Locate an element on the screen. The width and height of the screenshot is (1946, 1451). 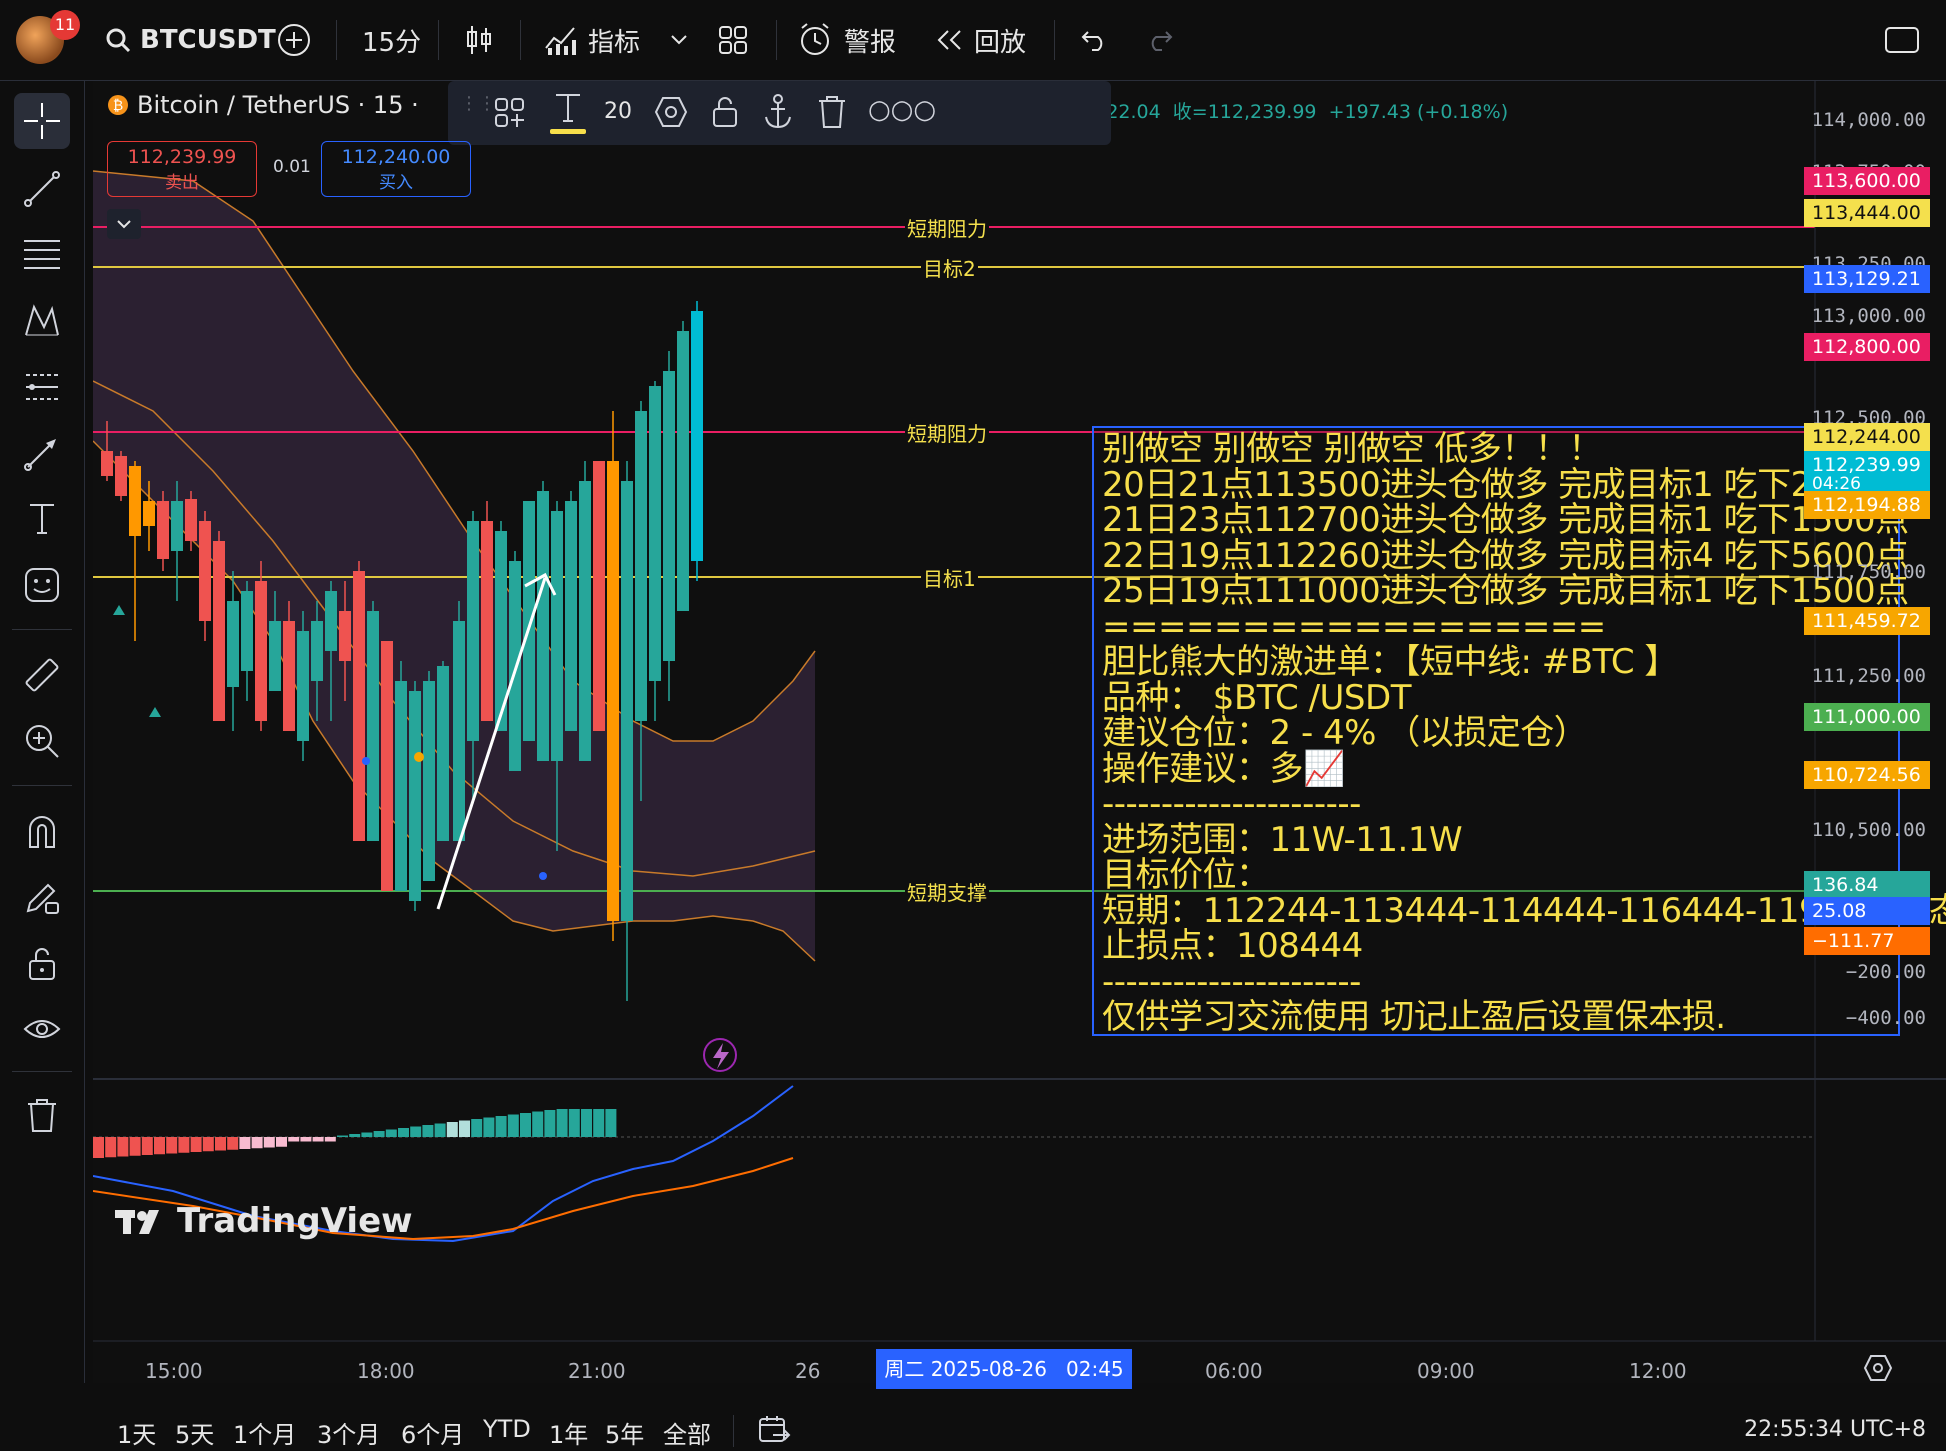
replay-button: 回放 is located at coordinates (980, 40).